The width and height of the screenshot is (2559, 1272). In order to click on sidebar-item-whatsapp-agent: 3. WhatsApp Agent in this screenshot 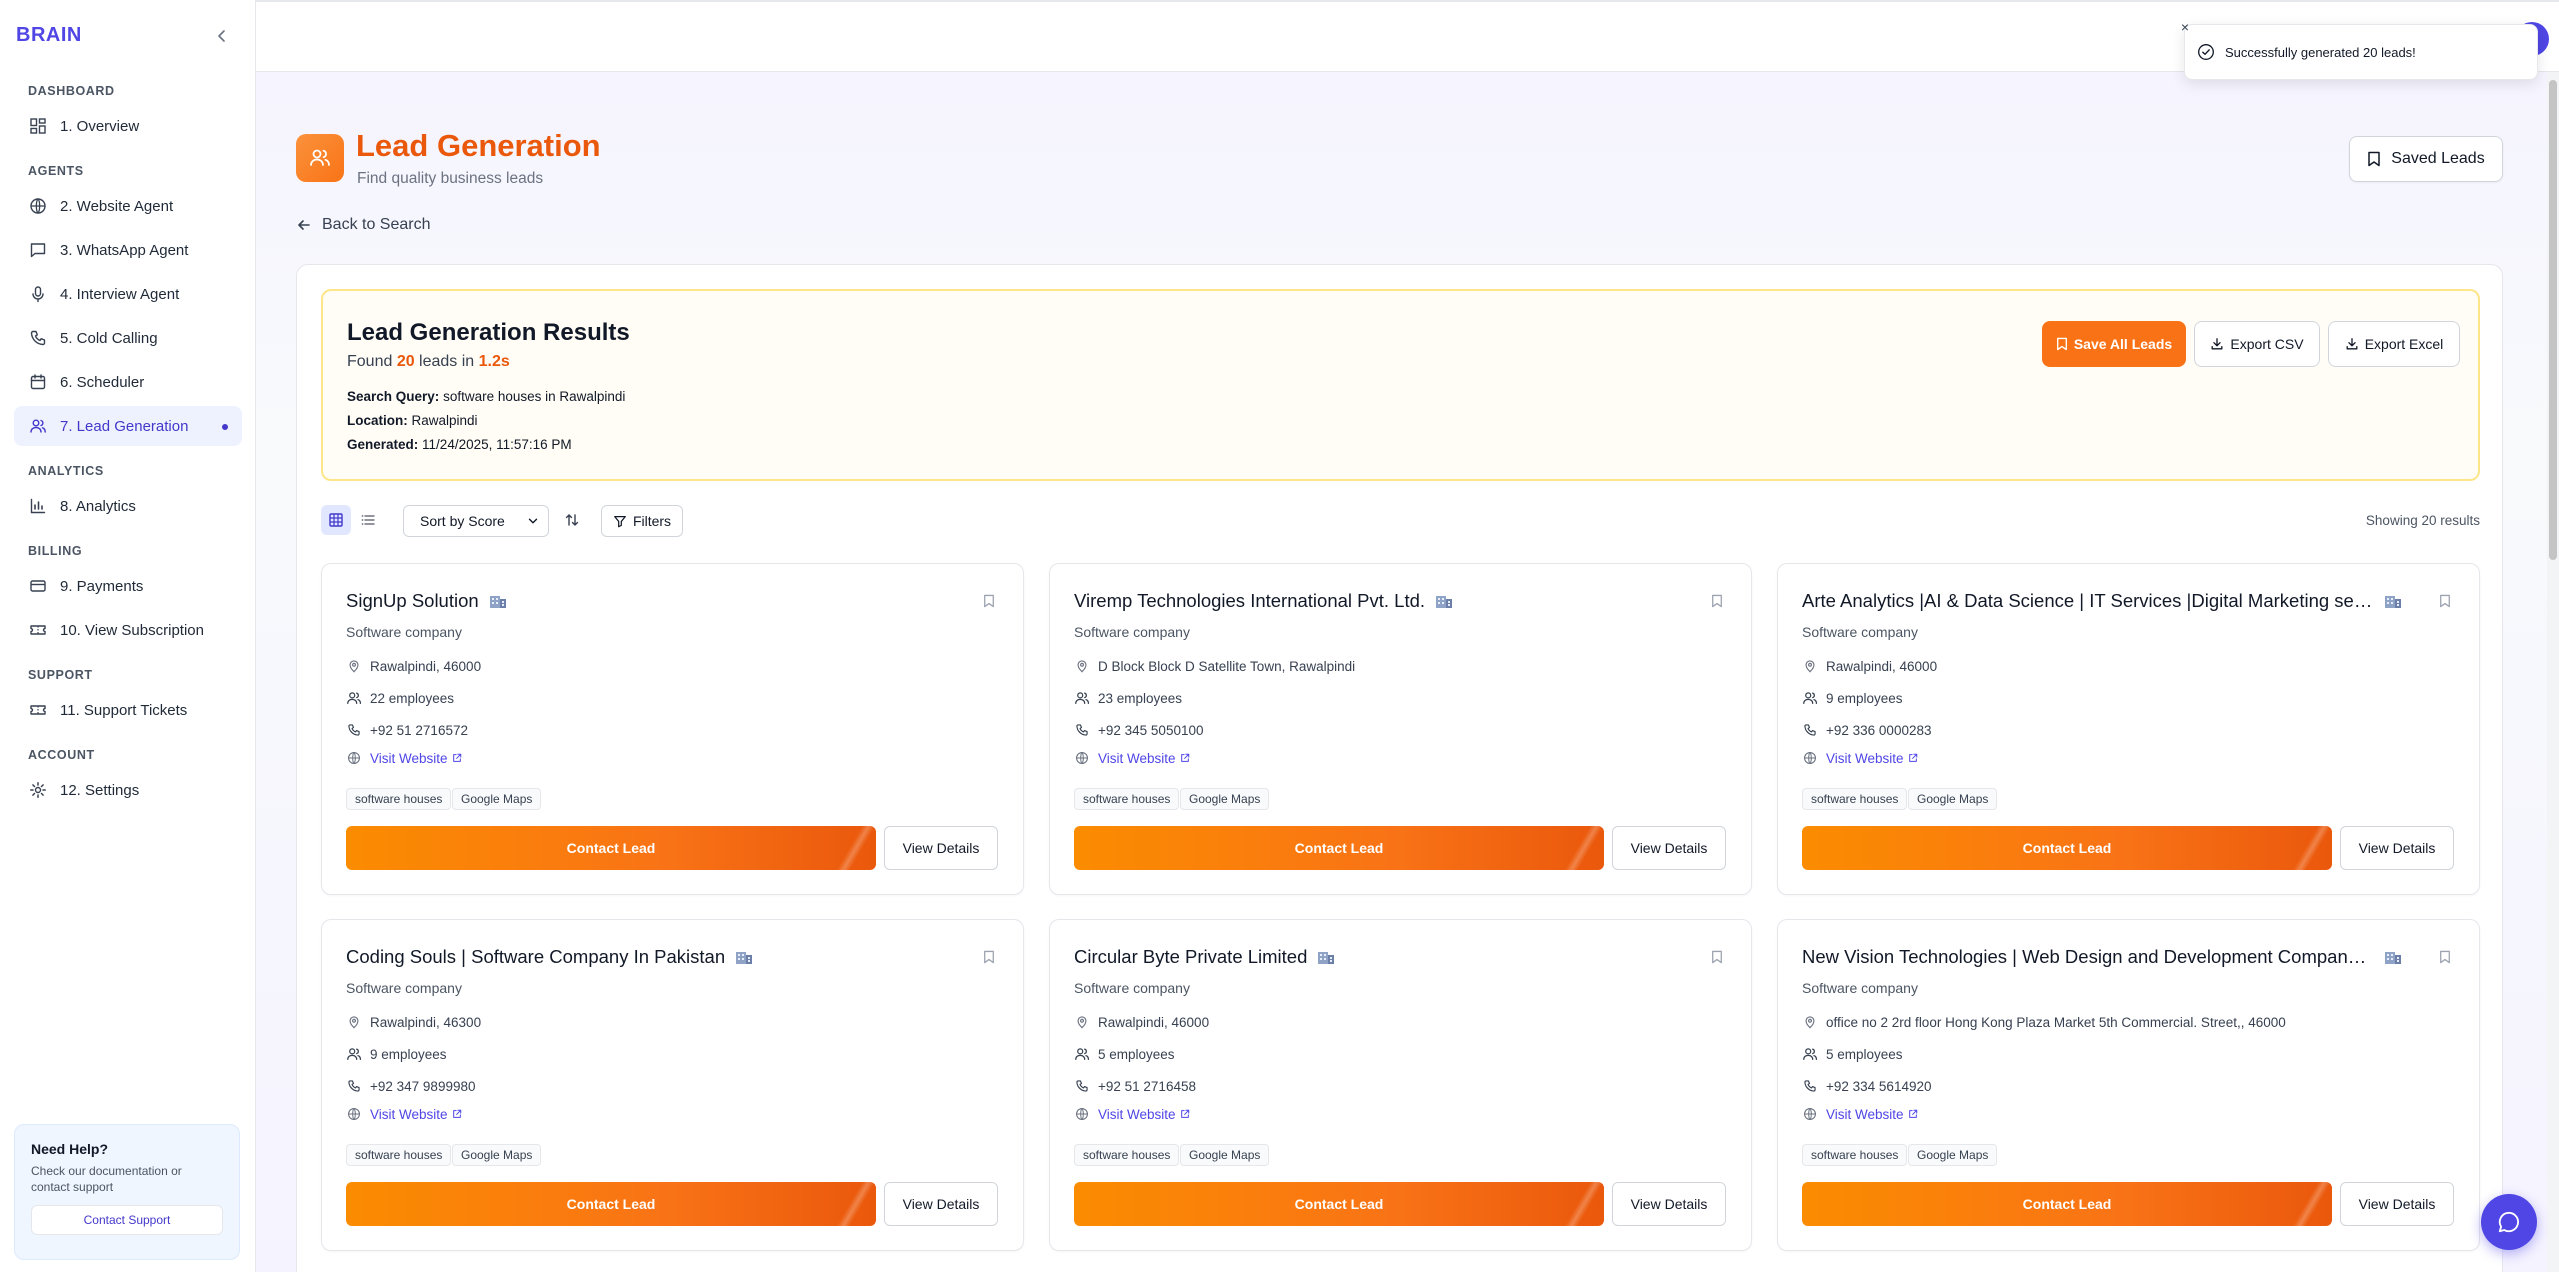, I will do `click(128, 250)`.